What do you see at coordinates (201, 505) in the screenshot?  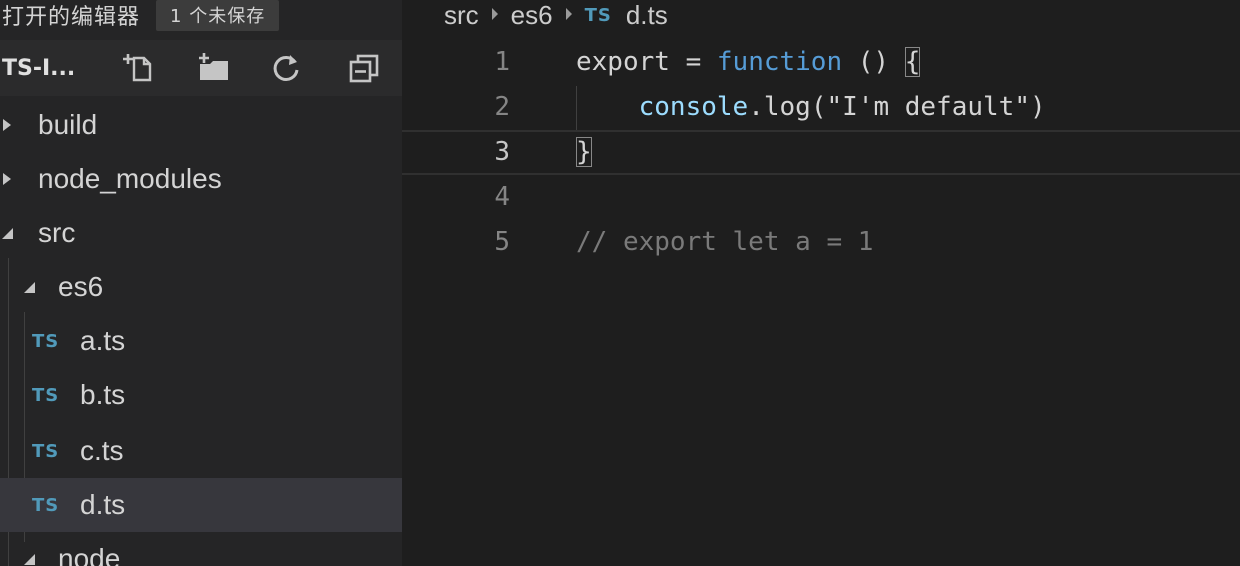 I see `tree-file-d-ts: TS d.ts` at bounding box center [201, 505].